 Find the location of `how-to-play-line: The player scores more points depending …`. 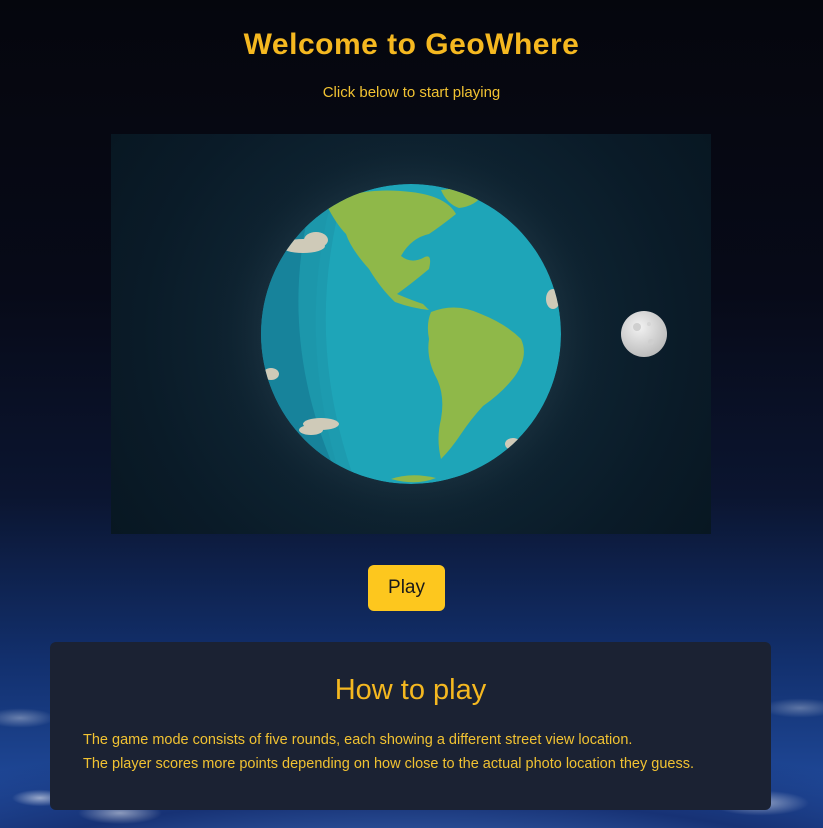

how-to-play-line: The player scores more points depending … is located at coordinates (388, 764).